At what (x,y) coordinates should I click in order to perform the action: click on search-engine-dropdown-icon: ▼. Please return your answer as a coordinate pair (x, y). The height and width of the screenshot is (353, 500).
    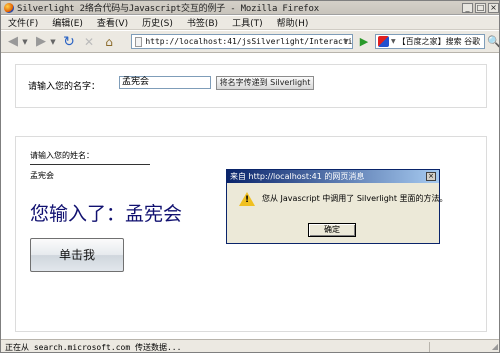
    Looking at the image, I should click on (393, 41).